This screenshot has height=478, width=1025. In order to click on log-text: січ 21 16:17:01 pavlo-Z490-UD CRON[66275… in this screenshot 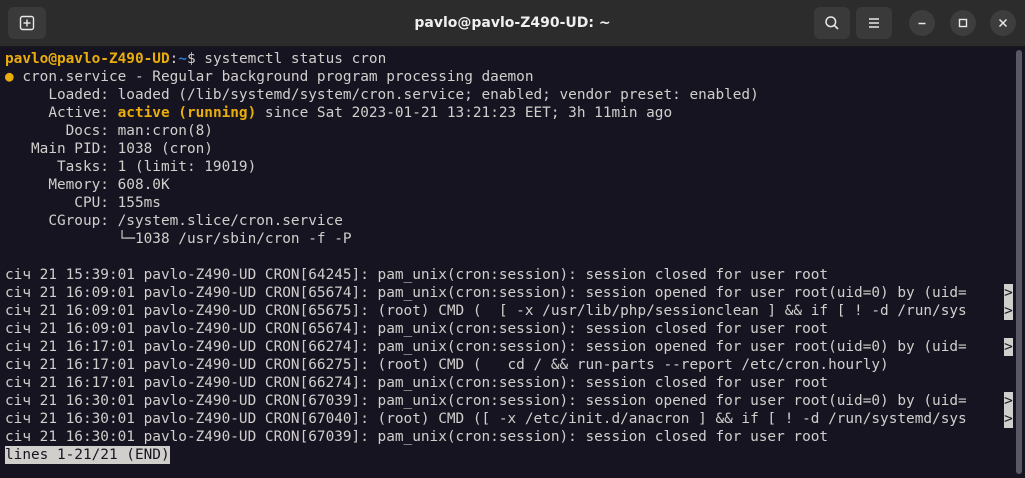, I will do `click(447, 365)`.